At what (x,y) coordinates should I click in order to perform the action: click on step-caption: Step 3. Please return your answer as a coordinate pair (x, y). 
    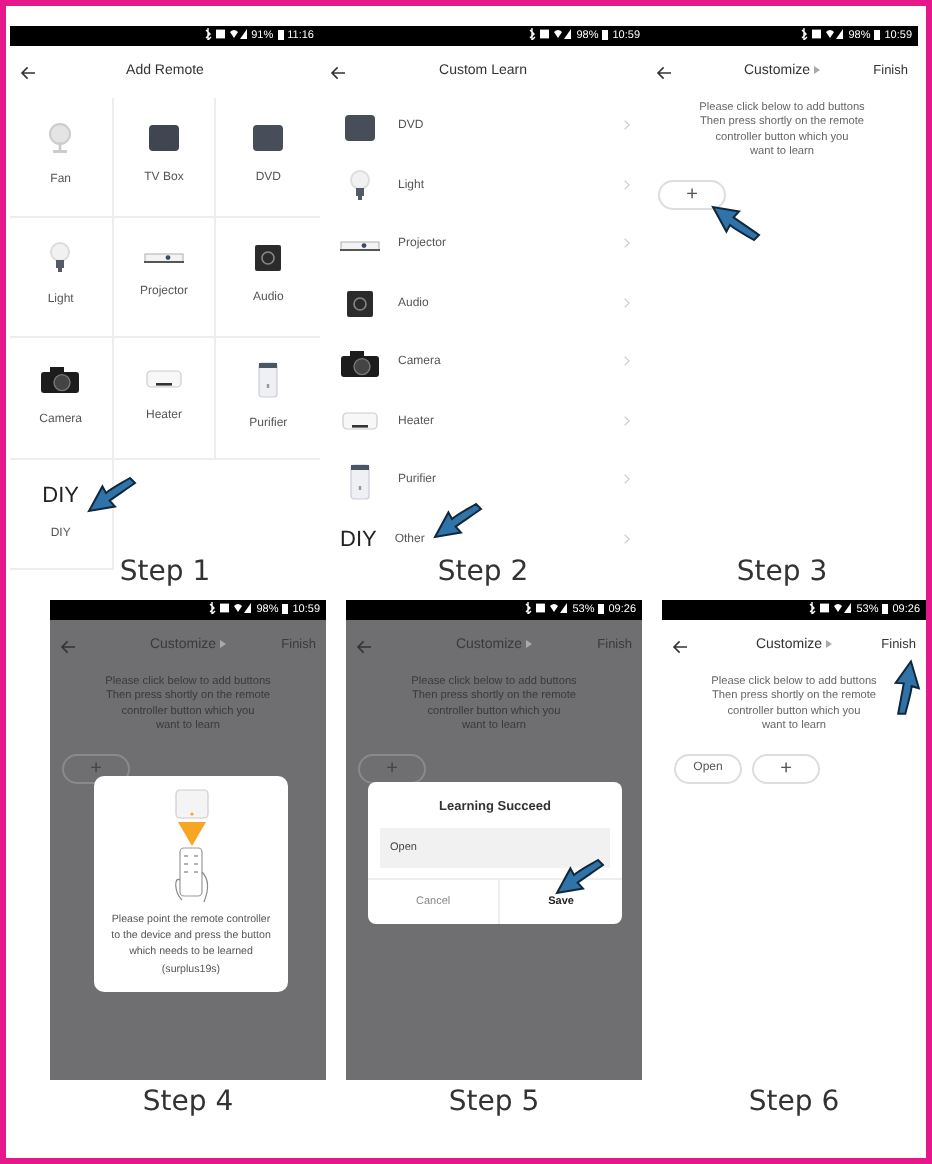
    Looking at the image, I should click on (782, 572).